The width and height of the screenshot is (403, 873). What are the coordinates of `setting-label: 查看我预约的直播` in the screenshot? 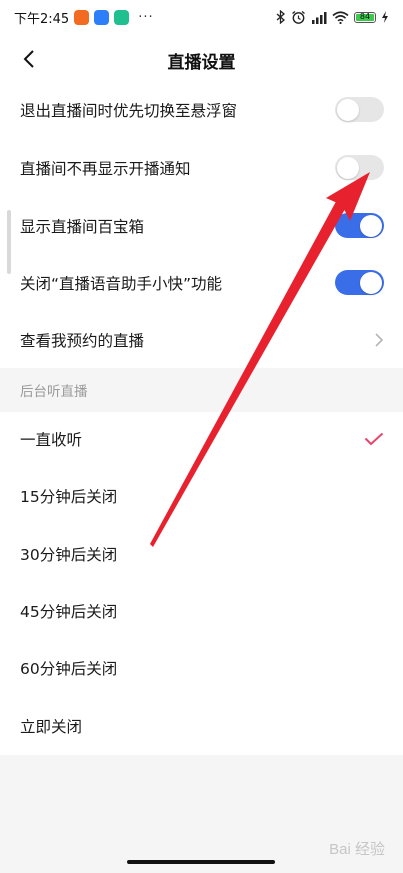 It's located at (82, 340).